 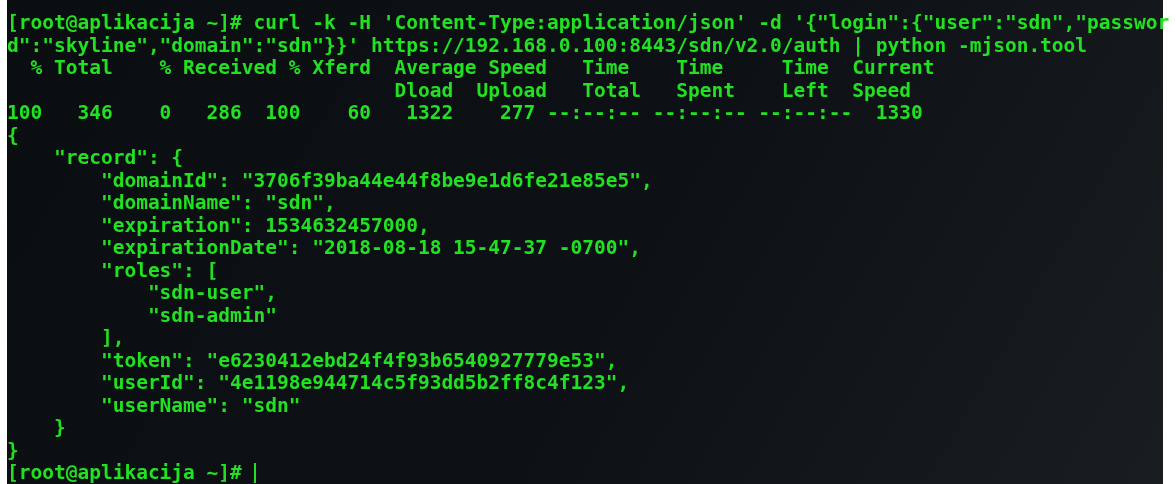 What do you see at coordinates (482, 68) in the screenshot?
I see `terminal-line: % Total % Received % Xferd Average Speed Time Time Time Current` at bounding box center [482, 68].